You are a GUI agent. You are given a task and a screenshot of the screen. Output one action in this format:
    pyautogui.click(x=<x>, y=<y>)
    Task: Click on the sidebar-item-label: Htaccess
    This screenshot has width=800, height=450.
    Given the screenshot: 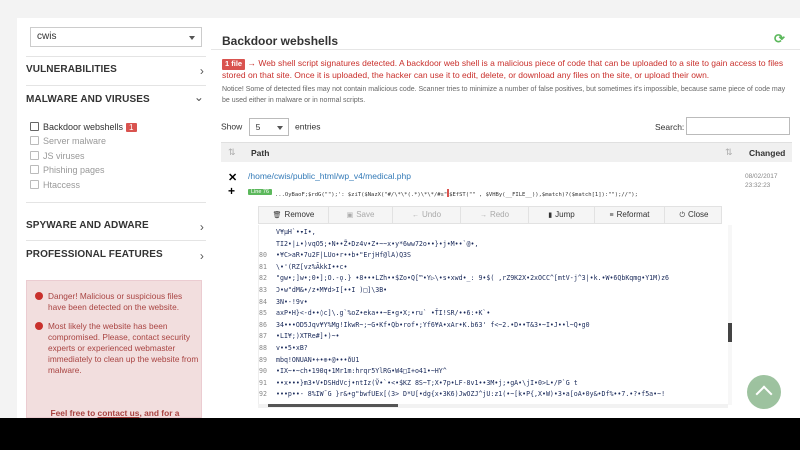 What is the action you would take?
    pyautogui.click(x=62, y=185)
    